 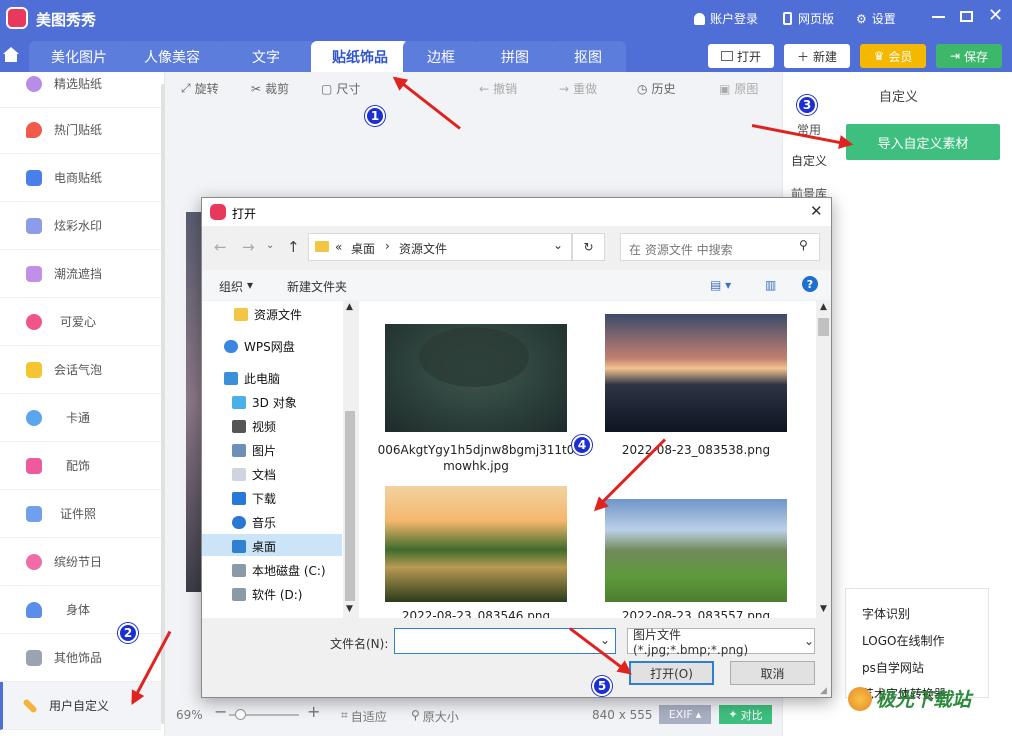 I want to click on save-button: ⇥ 保存, so click(x=969, y=56).